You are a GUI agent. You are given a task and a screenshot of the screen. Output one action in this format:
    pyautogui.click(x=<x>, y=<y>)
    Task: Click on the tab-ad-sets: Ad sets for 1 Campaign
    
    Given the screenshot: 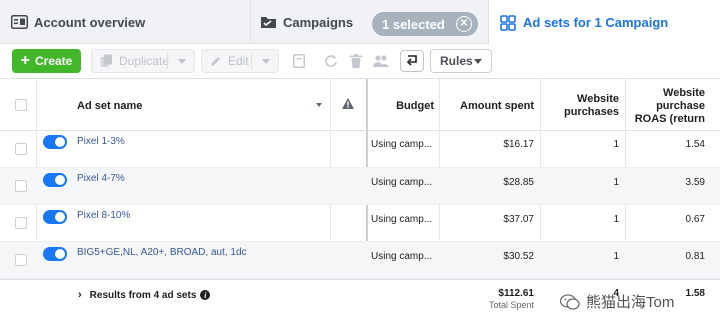 What is the action you would take?
    pyautogui.click(x=604, y=22)
    